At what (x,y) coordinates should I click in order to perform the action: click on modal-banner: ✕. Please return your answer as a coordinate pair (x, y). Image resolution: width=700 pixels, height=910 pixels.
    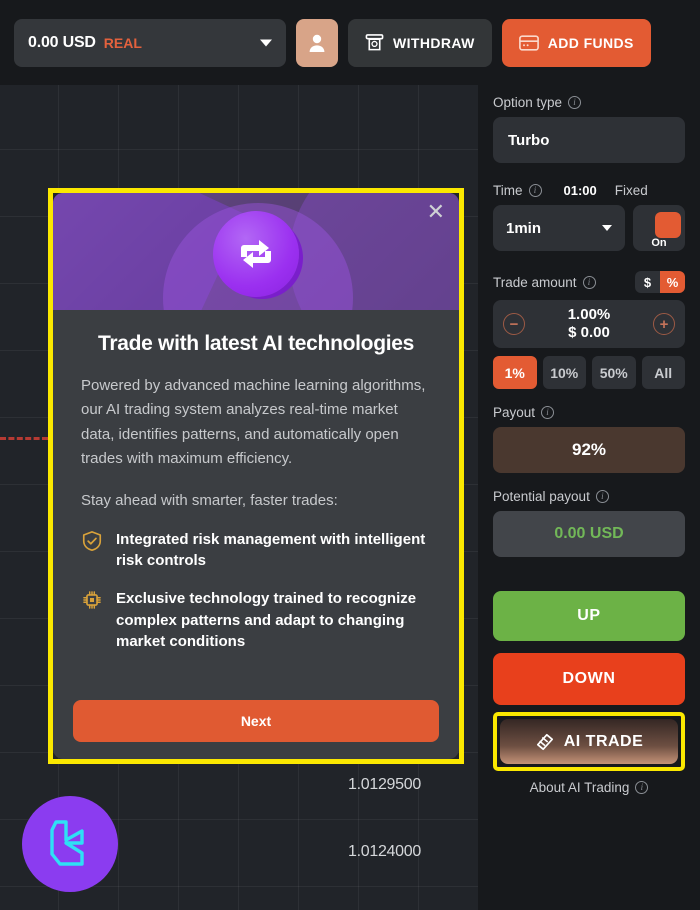
    Looking at the image, I should click on (256, 251).